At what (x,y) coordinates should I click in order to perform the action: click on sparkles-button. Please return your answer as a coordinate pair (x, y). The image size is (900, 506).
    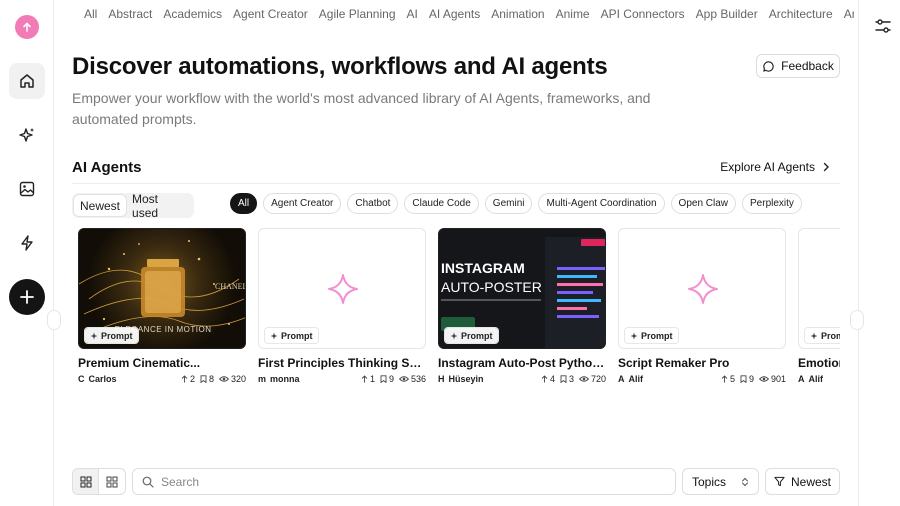
    Looking at the image, I should click on (27, 135).